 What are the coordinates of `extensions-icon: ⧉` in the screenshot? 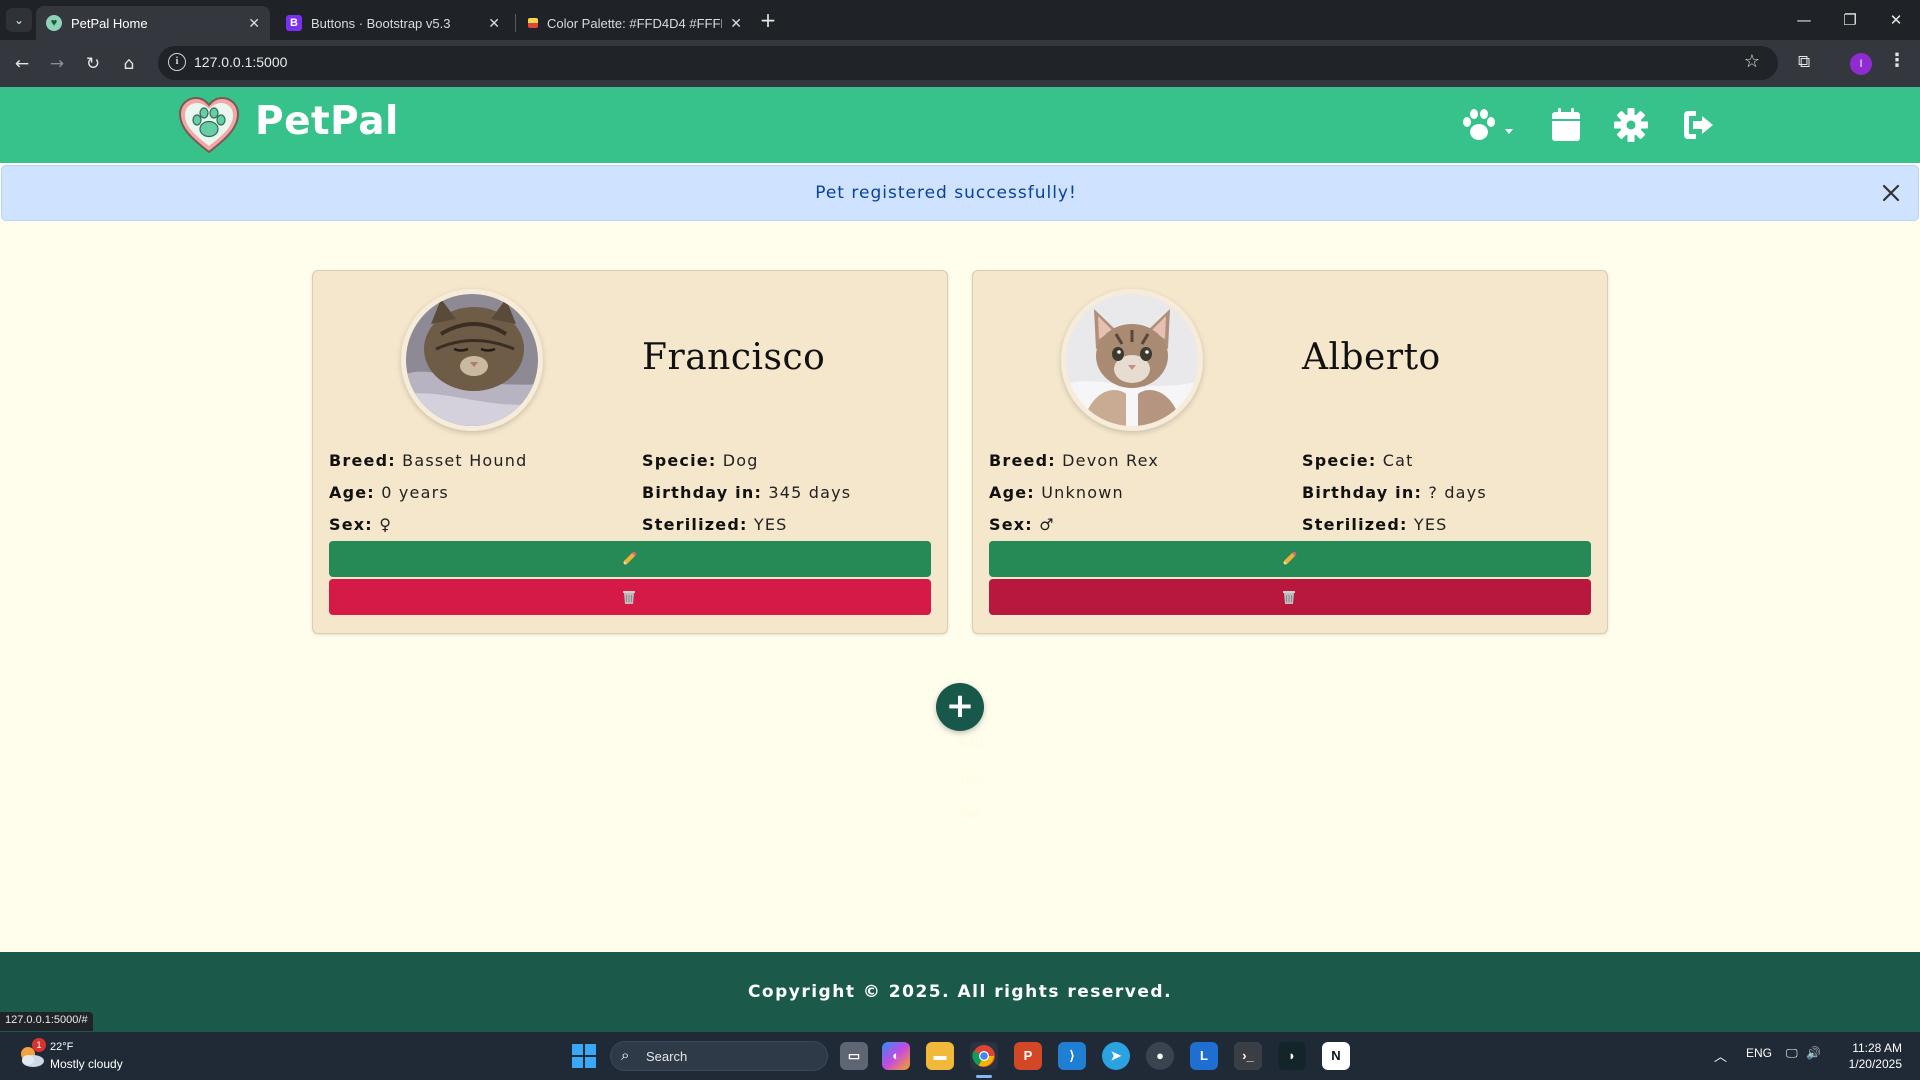 It's located at (1804, 62).